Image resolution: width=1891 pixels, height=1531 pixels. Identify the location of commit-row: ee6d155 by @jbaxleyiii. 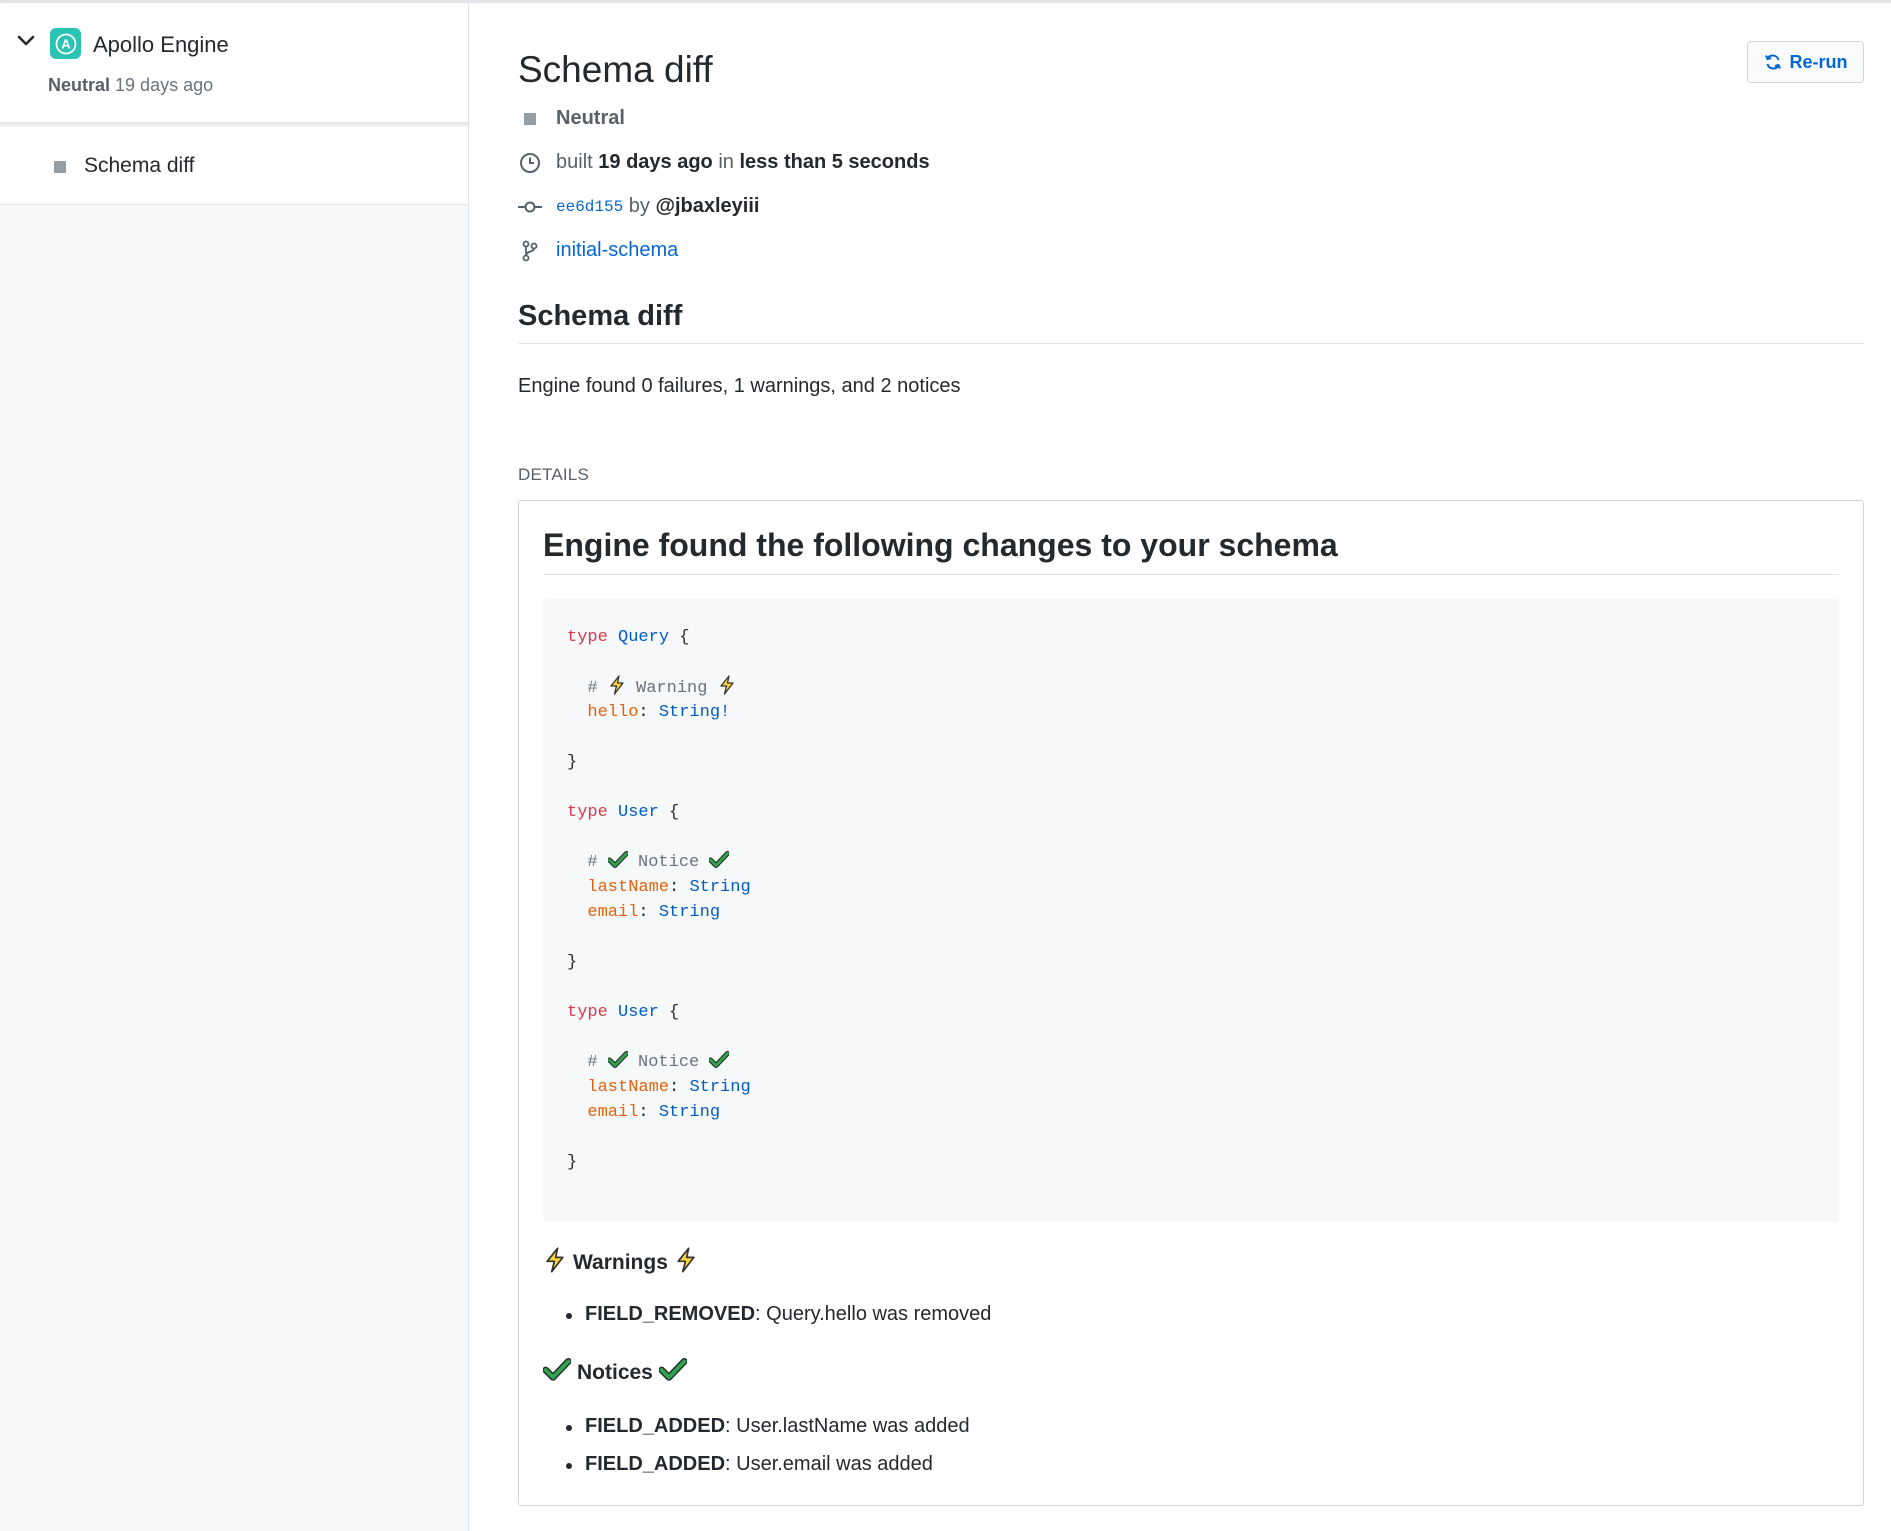
(638, 206).